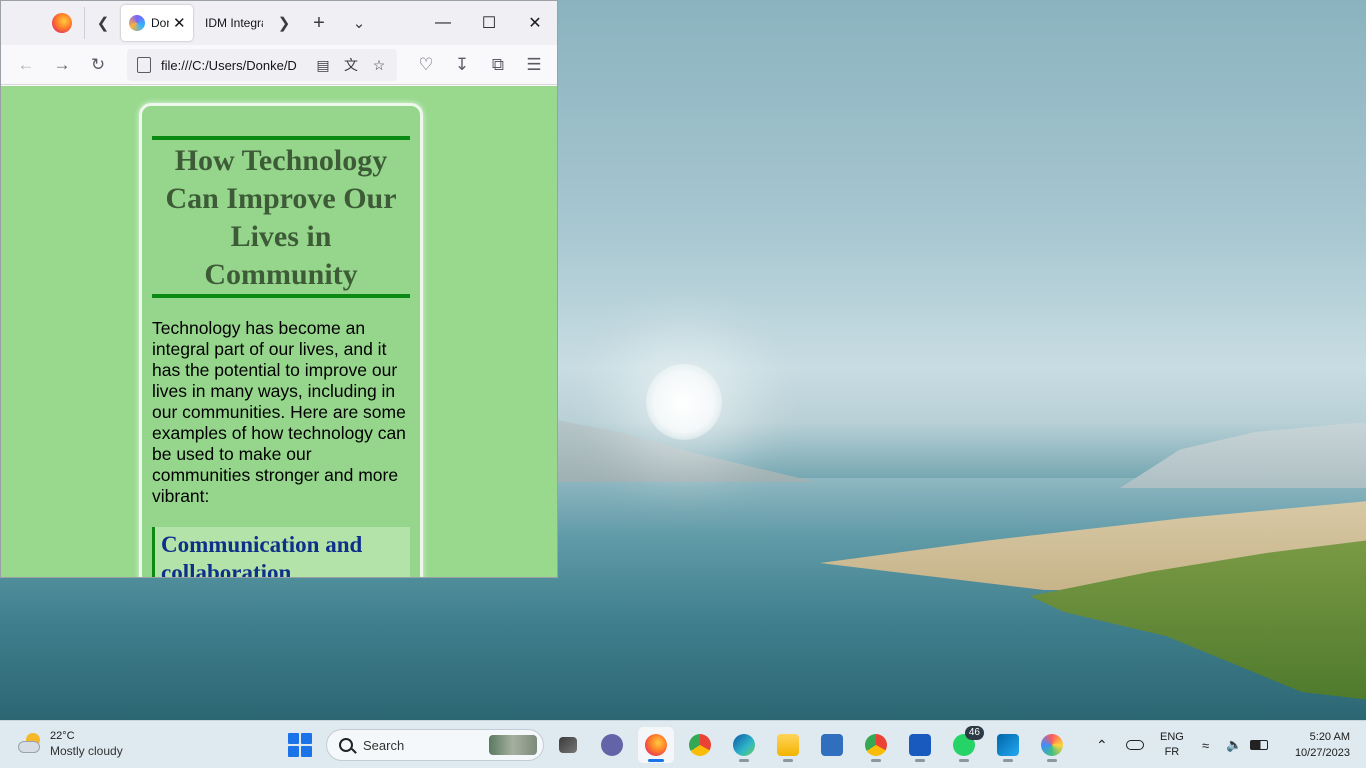 The image size is (1366, 768). What do you see at coordinates (920, 745) in the screenshot?
I see `word-icon` at bounding box center [920, 745].